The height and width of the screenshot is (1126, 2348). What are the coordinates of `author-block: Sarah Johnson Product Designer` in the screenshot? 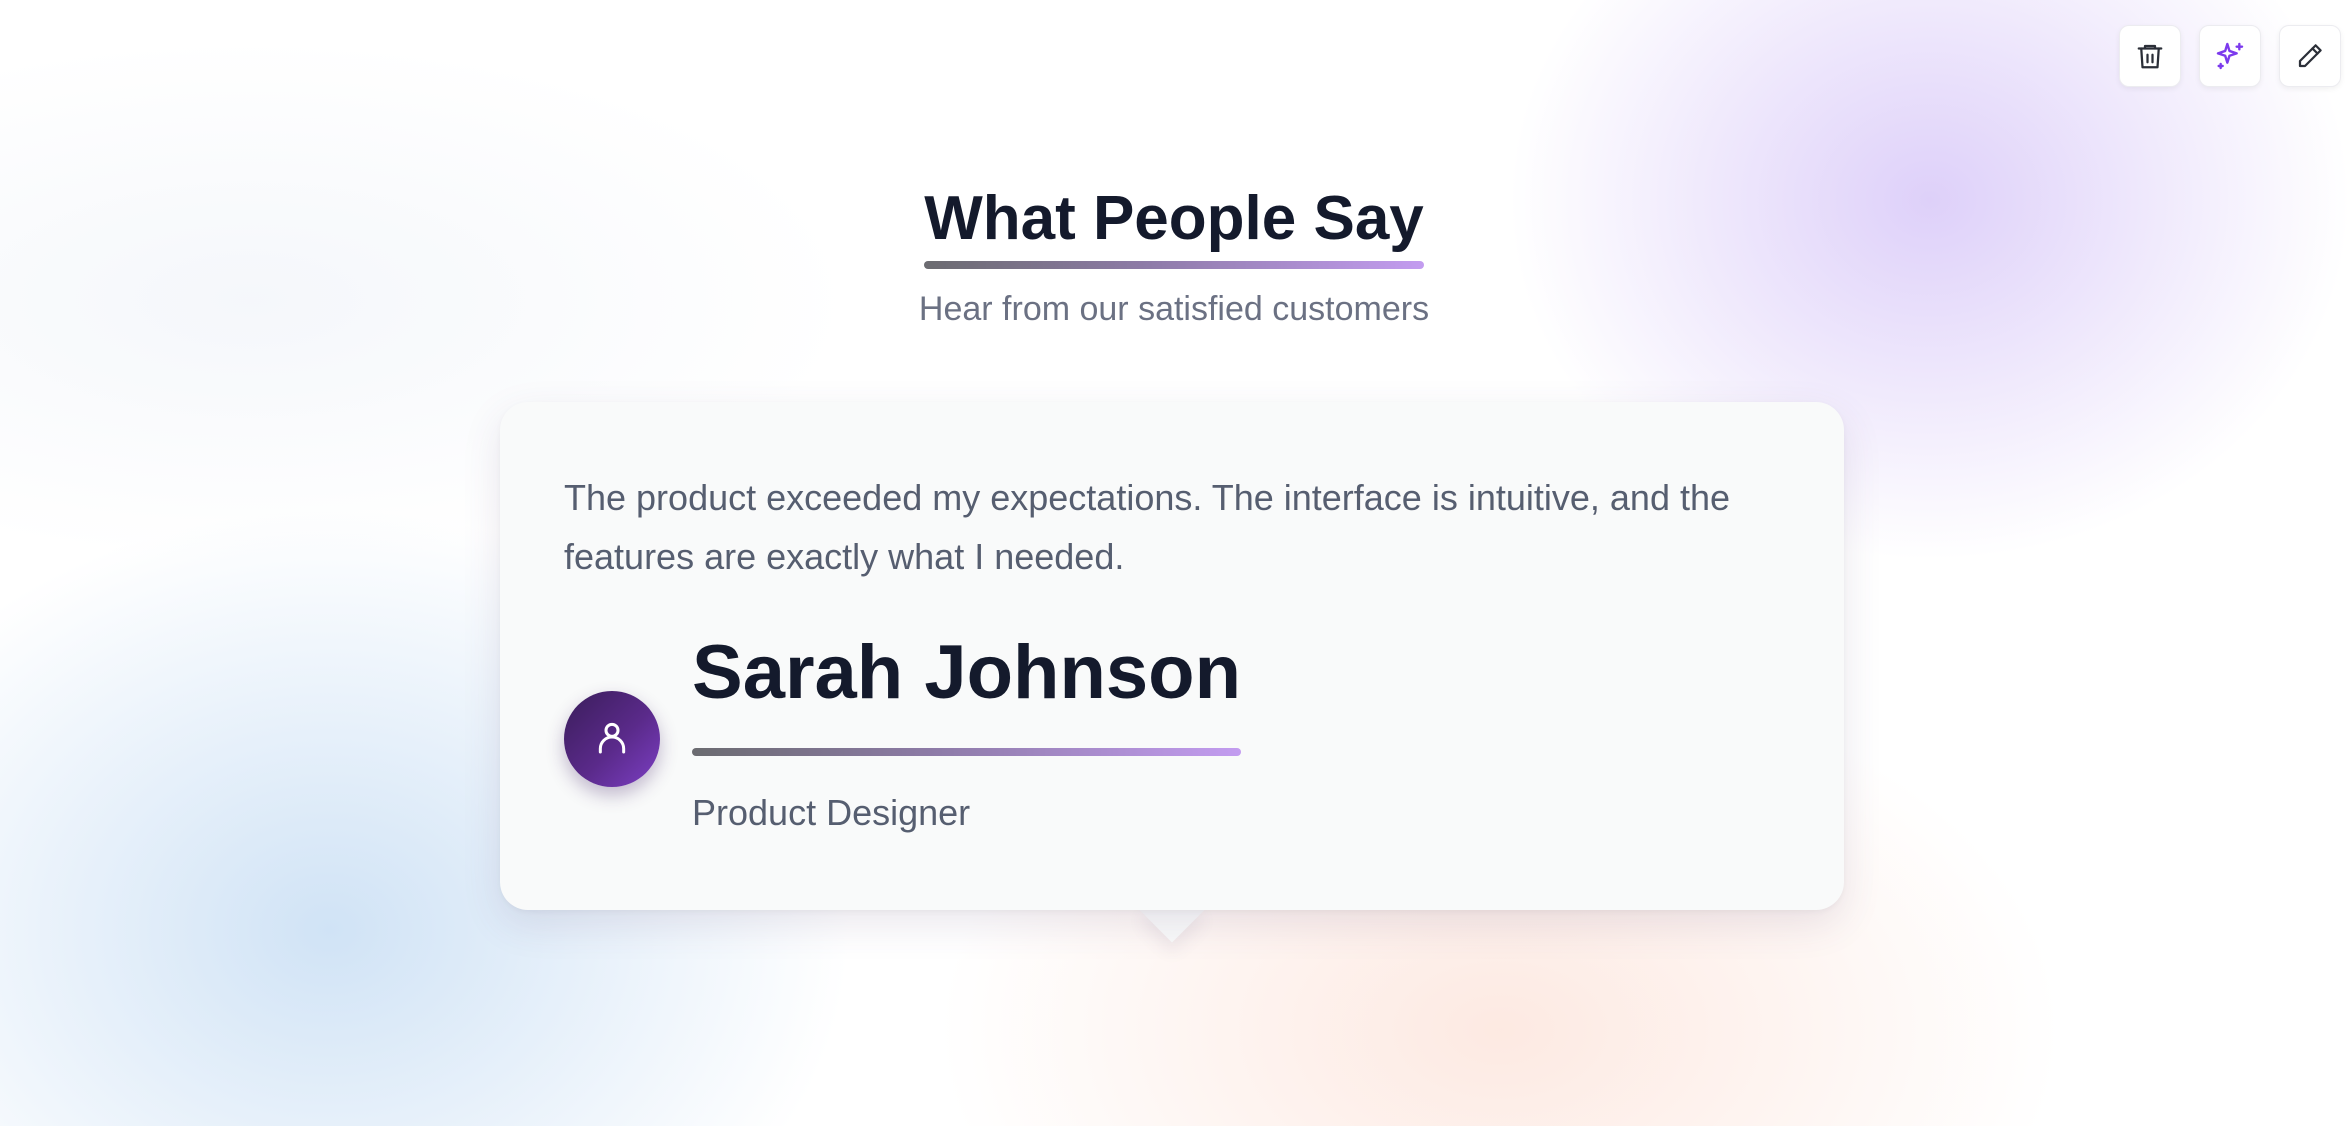 It's located at (902, 730).